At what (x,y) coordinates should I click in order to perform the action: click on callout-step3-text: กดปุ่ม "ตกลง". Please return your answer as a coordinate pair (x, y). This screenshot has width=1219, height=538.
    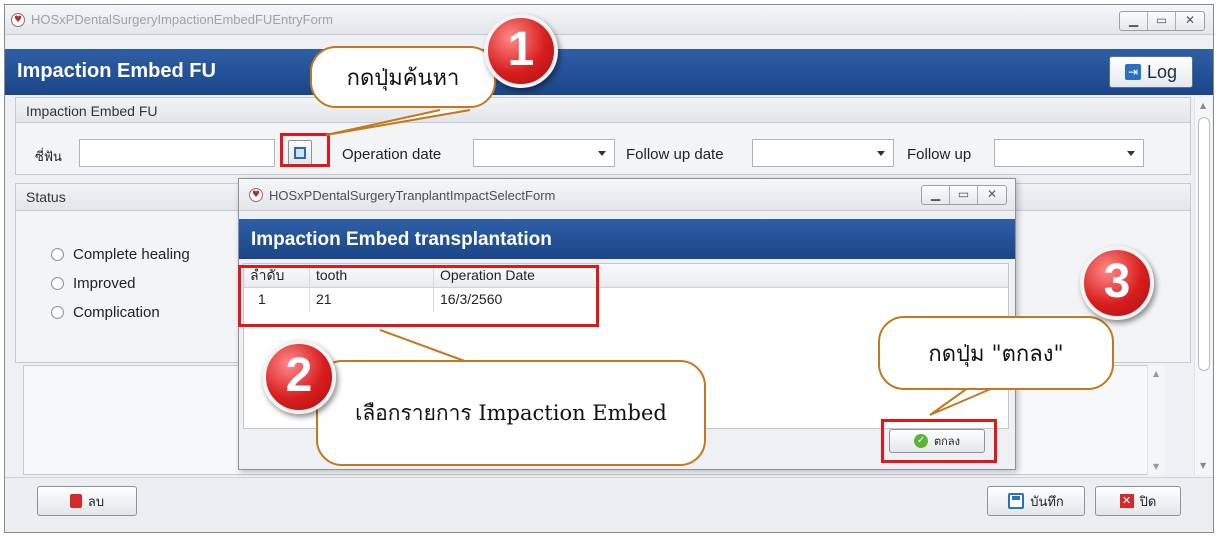
    Looking at the image, I should click on (996, 354).